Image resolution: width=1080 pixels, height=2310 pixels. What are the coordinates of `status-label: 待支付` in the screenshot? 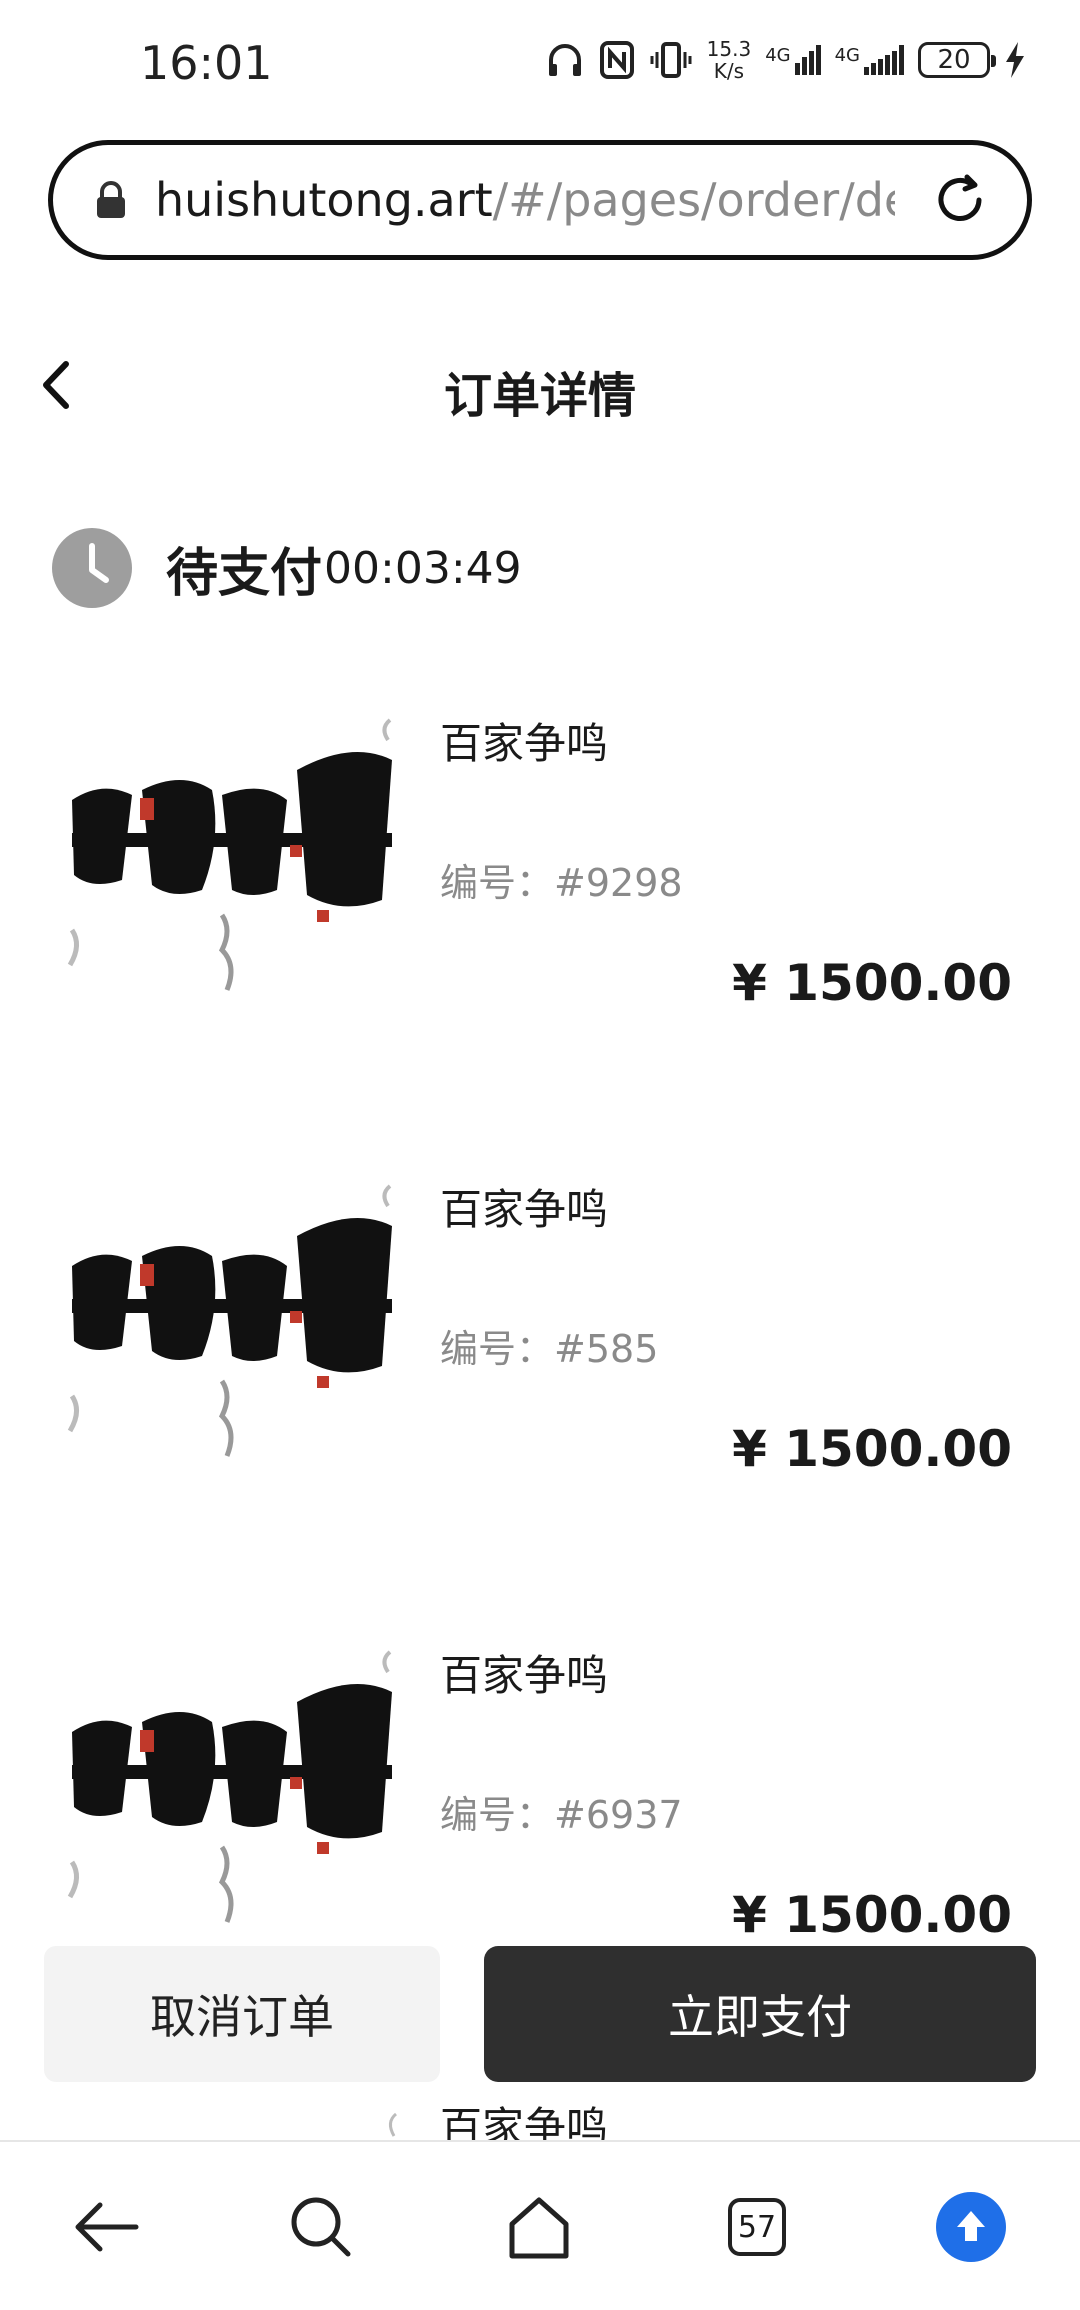 It's located at (244, 573).